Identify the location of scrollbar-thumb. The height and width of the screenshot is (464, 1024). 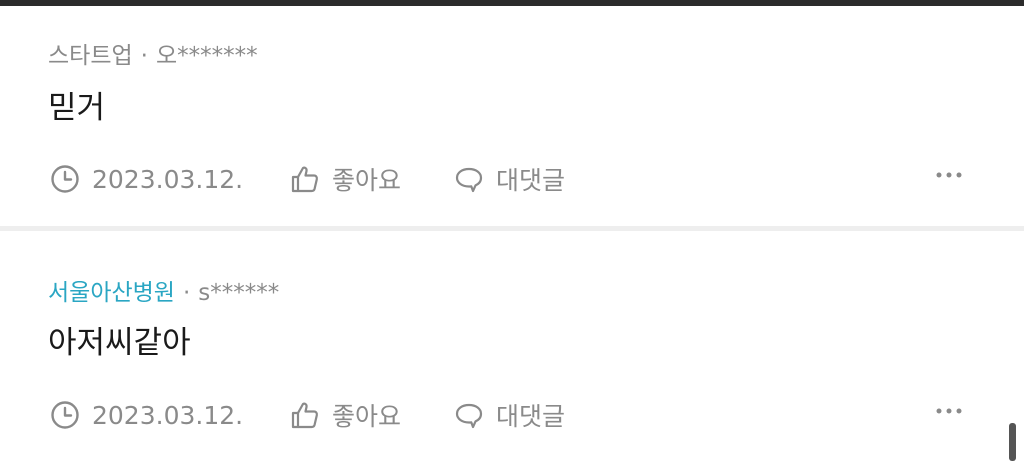
(1012, 442).